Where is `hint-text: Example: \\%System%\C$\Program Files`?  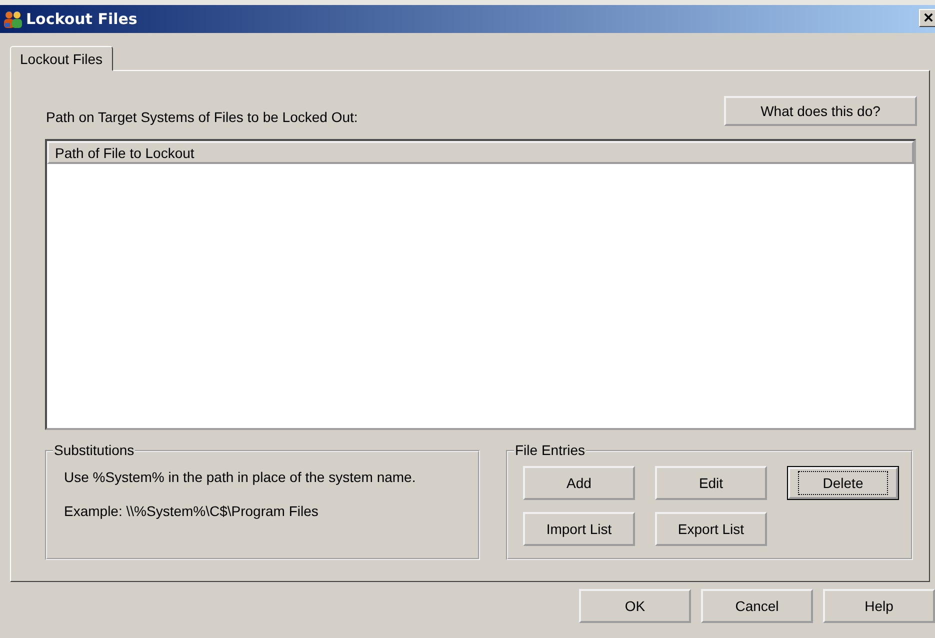 hint-text: Example: \\%System%\C$\Program Files is located at coordinates (192, 511).